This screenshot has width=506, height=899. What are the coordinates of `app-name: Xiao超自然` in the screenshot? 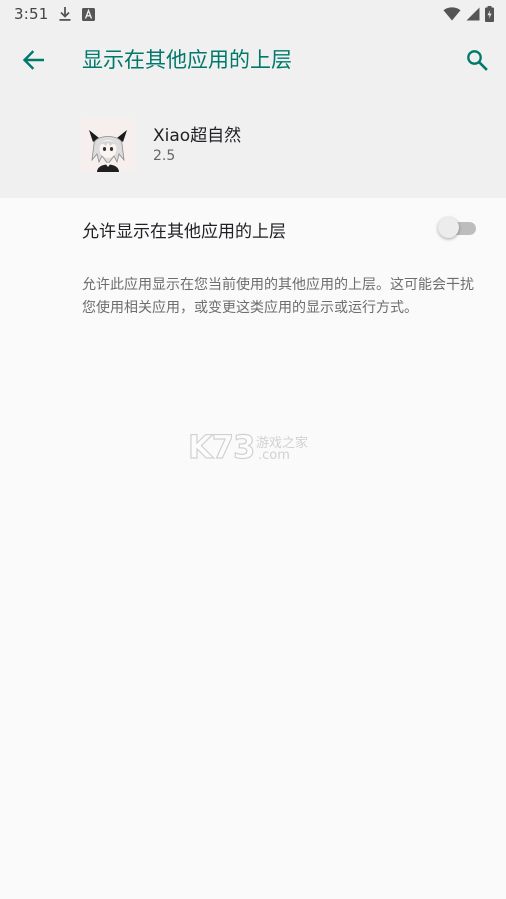 It's located at (197, 136).